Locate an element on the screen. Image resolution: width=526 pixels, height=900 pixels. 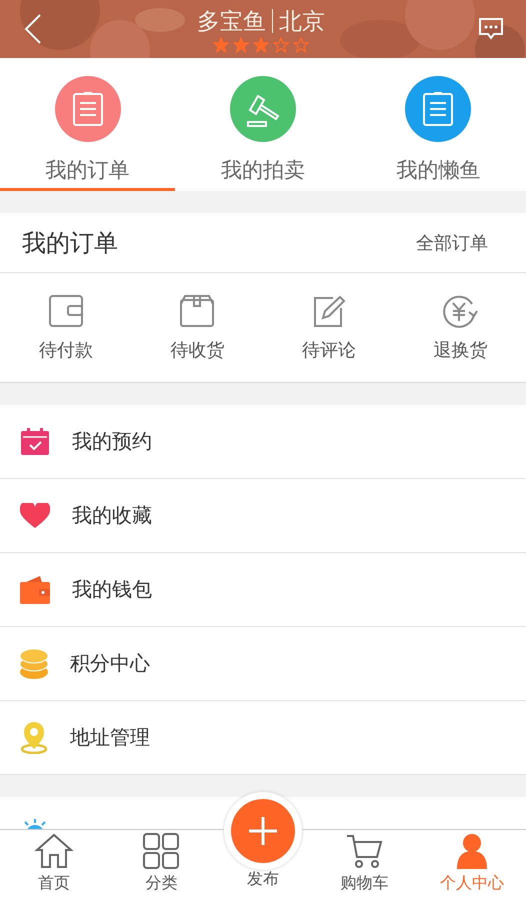
city-name: 北京 is located at coordinates (302, 22).